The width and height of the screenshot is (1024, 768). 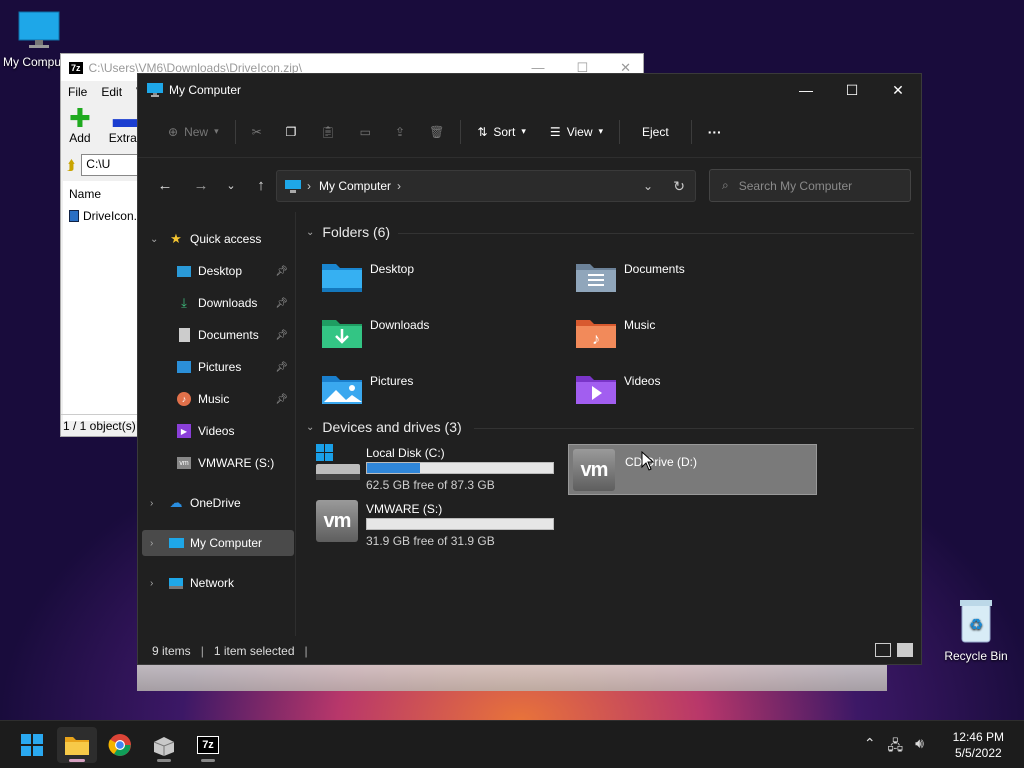 I want to click on menu-file: File, so click(x=77, y=92).